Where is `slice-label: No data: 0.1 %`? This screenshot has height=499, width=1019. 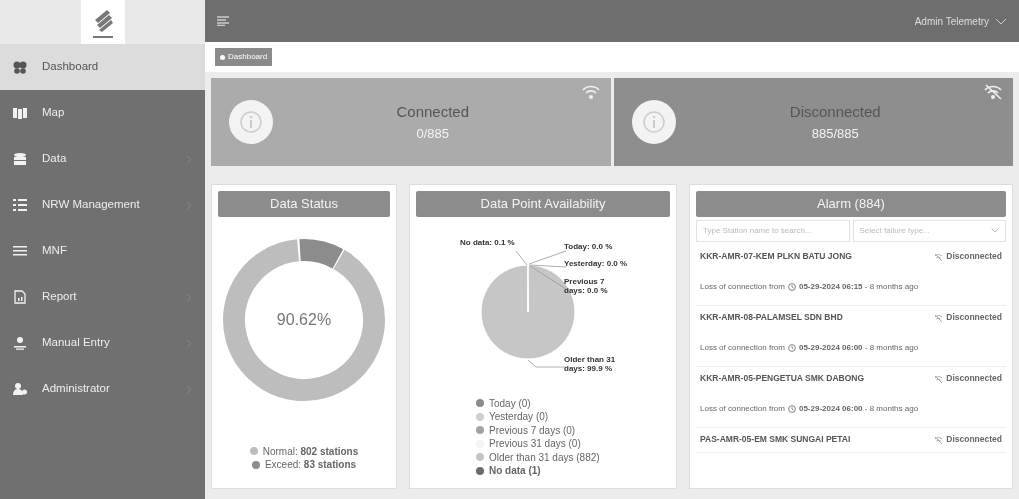 slice-label: No data: 0.1 % is located at coordinates (487, 242).